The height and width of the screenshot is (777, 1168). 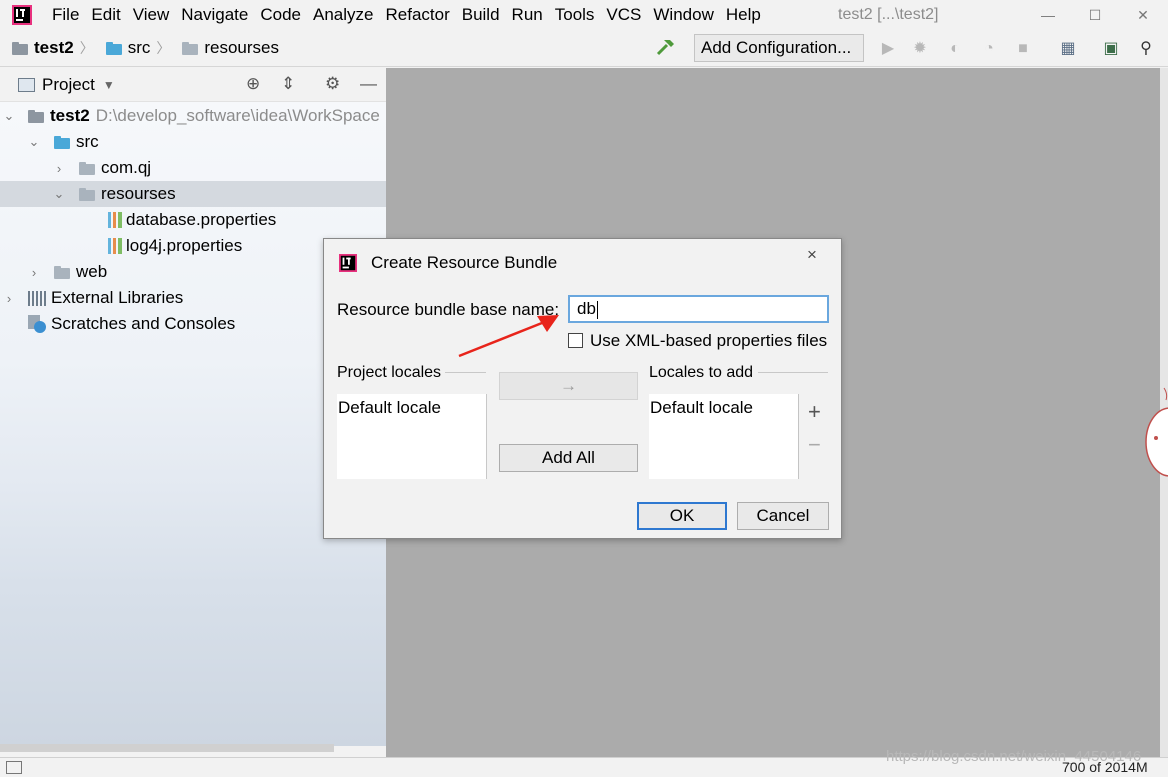 I want to click on project-view-selector: Project ▼, so click(x=61, y=85).